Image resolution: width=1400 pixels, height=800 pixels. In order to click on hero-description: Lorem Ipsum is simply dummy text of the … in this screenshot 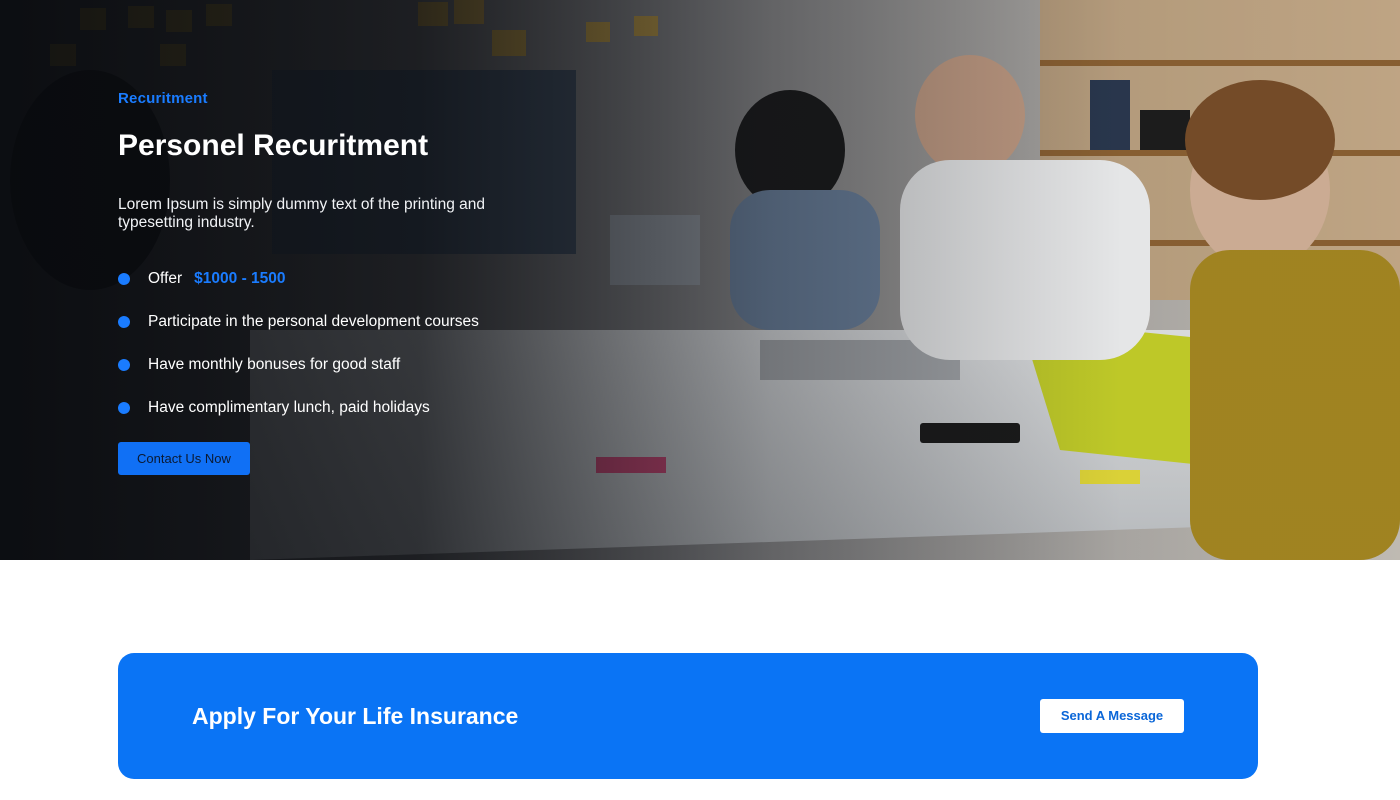, I will do `click(301, 213)`.